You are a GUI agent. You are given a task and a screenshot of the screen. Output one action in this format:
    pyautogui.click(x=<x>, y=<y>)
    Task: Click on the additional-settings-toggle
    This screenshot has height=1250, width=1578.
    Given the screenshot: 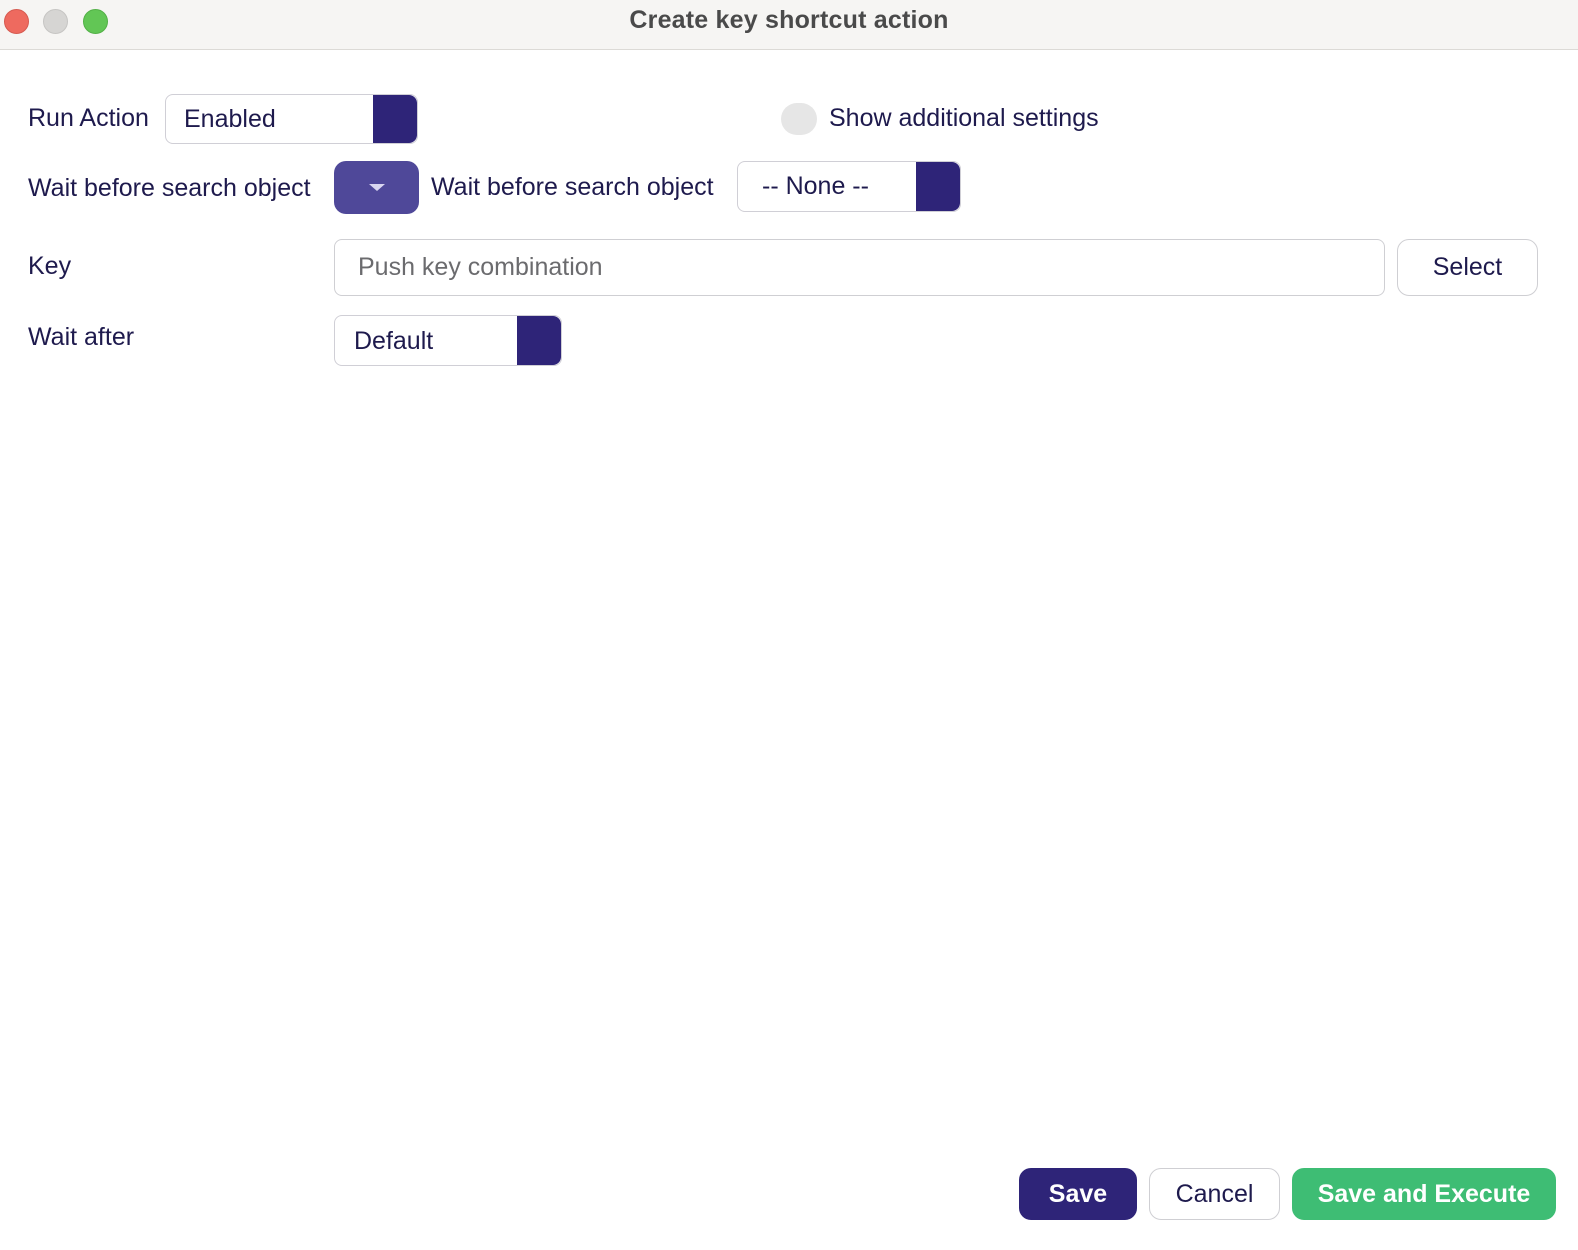 What is the action you would take?
    pyautogui.click(x=799, y=119)
    